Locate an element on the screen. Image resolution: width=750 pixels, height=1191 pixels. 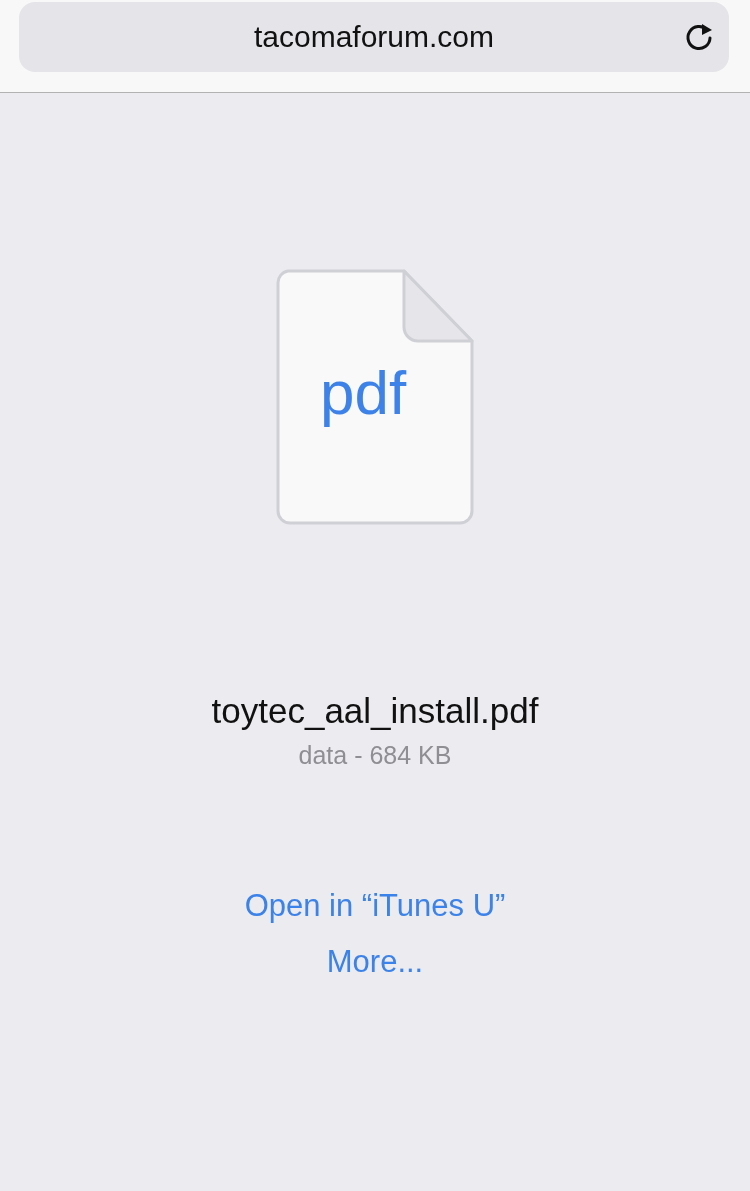
url-text: tacomaforum.com is located at coordinates (374, 37).